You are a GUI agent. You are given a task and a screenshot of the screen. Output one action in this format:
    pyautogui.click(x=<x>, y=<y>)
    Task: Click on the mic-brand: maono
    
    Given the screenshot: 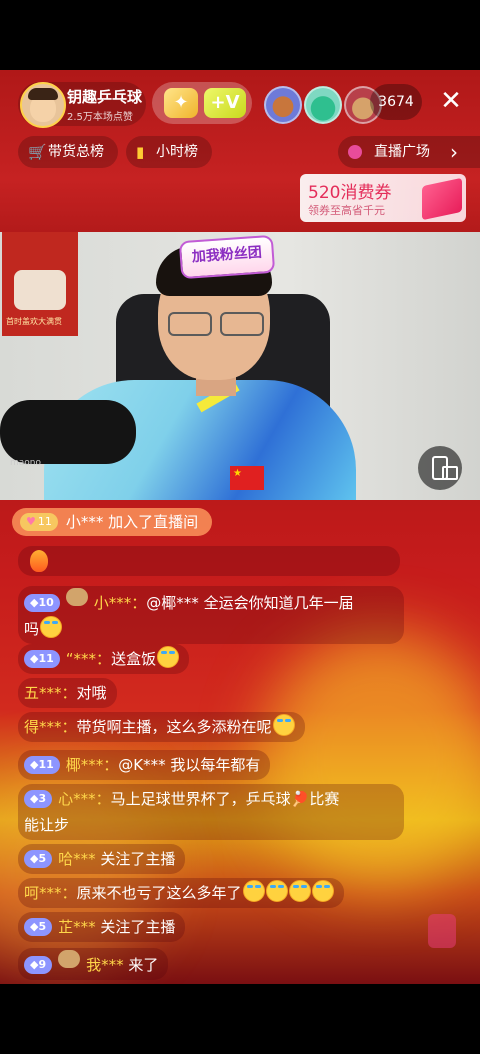 What is the action you would take?
    pyautogui.click(x=25, y=463)
    